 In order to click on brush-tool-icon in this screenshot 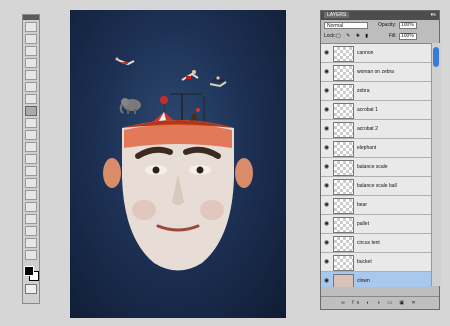, I will do `click(31, 111)`.